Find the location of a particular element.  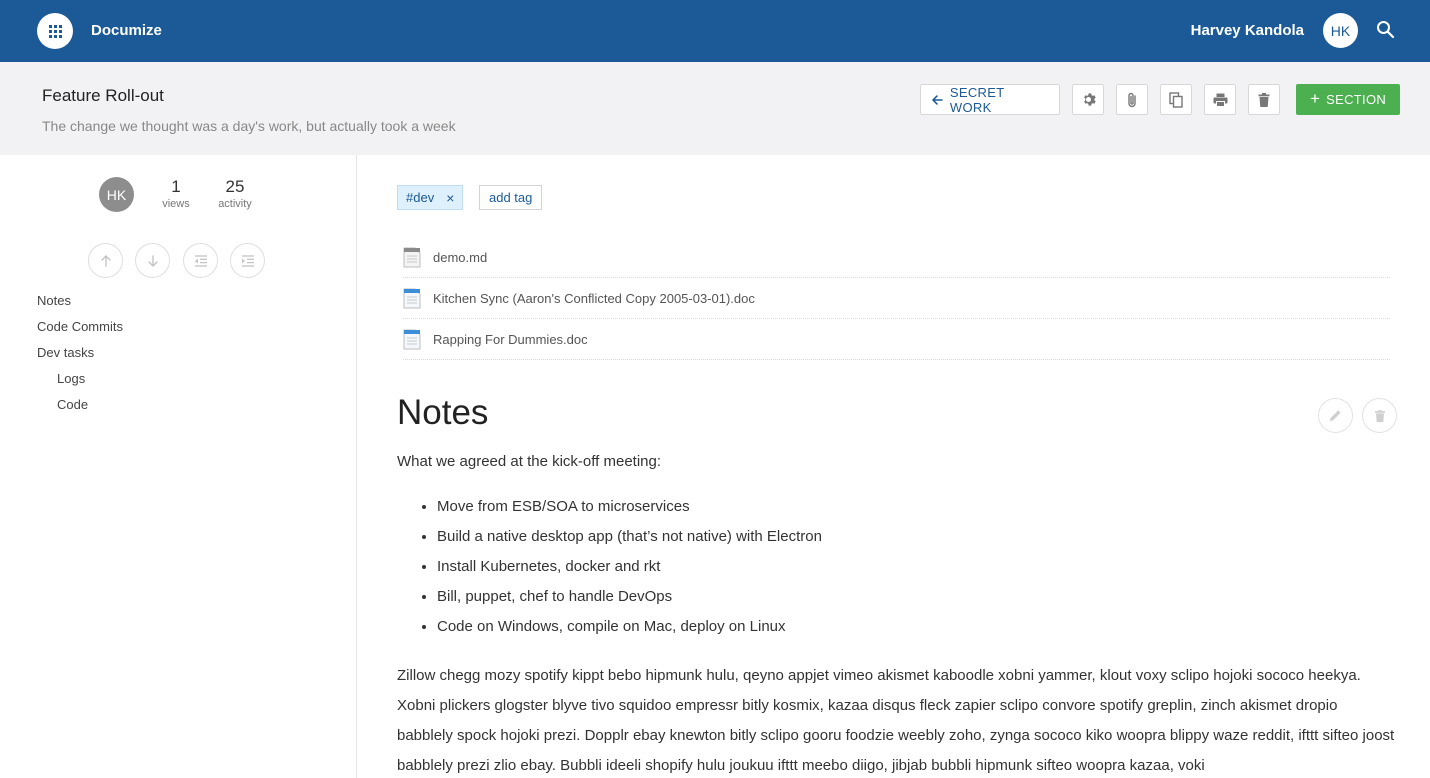

activity-count: 25 is located at coordinates (235, 186).